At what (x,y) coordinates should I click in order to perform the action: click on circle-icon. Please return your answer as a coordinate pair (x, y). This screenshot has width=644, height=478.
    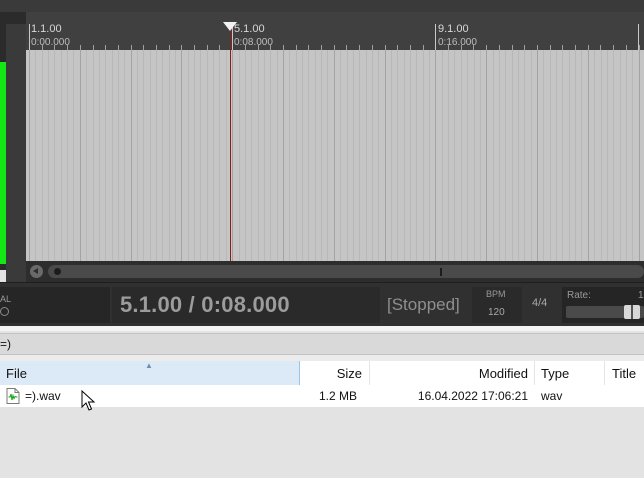
    Looking at the image, I should click on (4, 311).